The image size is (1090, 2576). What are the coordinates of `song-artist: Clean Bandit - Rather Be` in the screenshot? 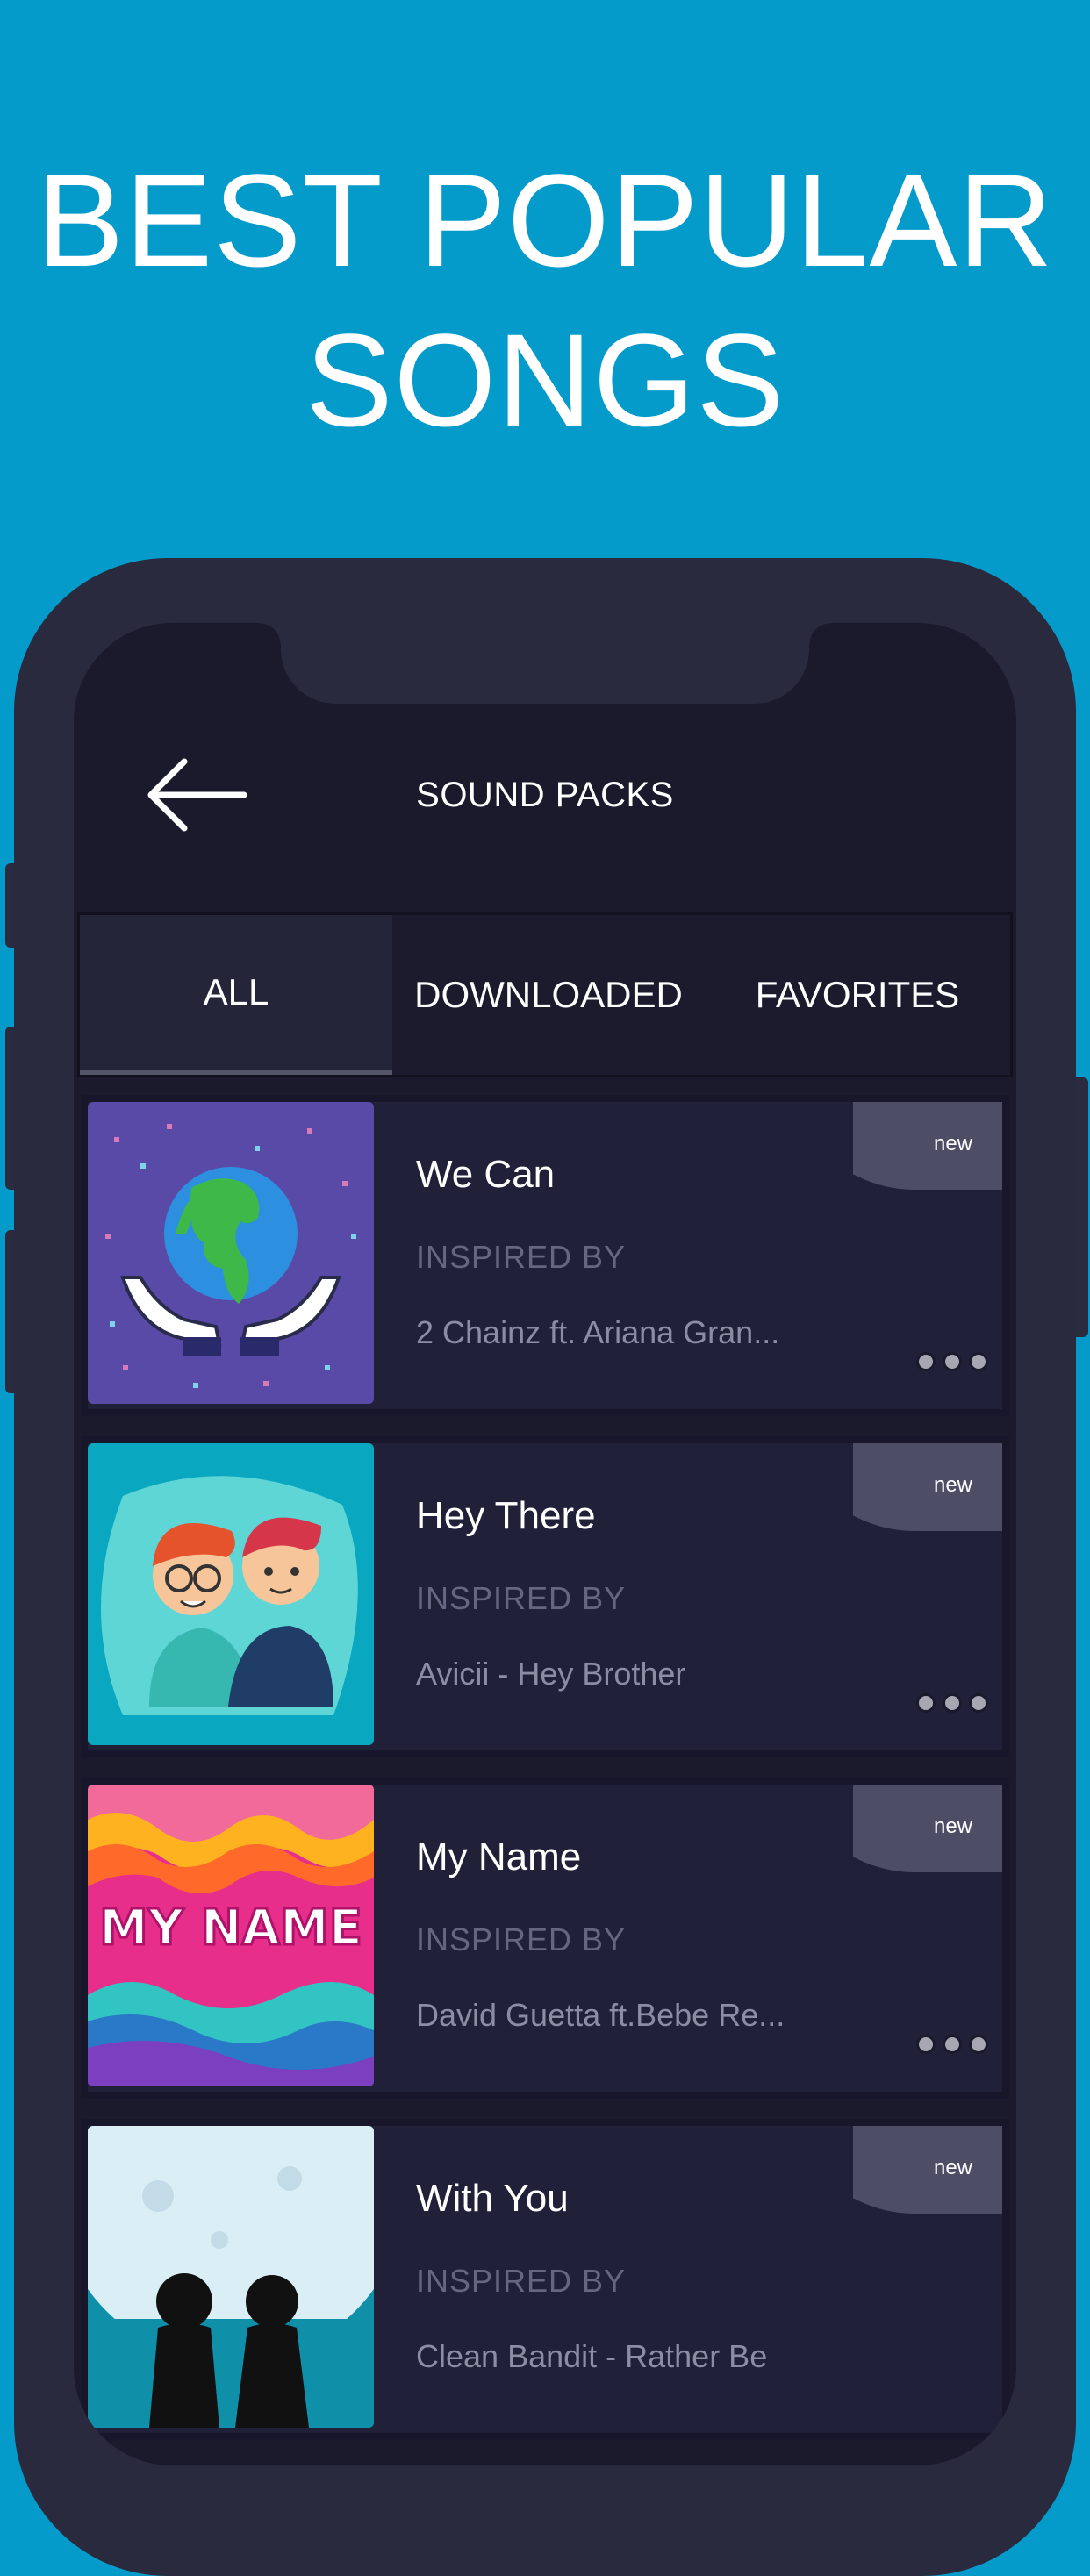 It's located at (592, 2356).